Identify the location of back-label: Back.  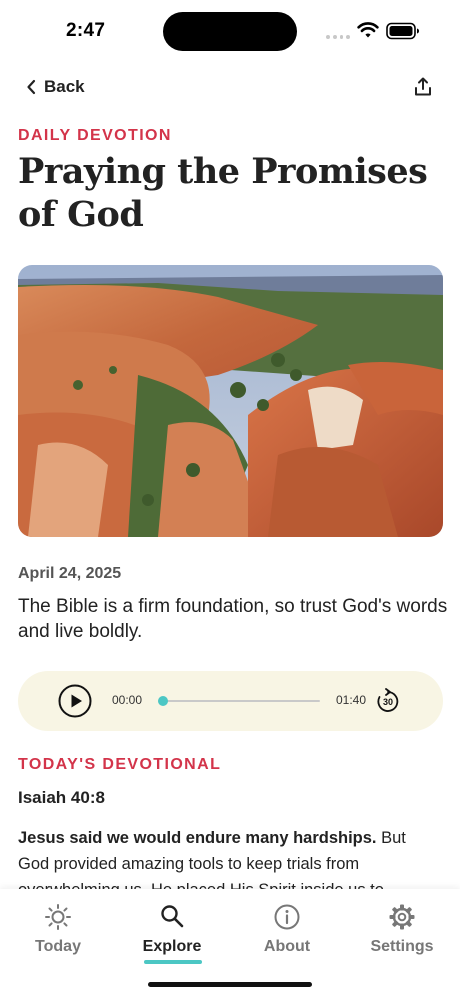
(64, 86).